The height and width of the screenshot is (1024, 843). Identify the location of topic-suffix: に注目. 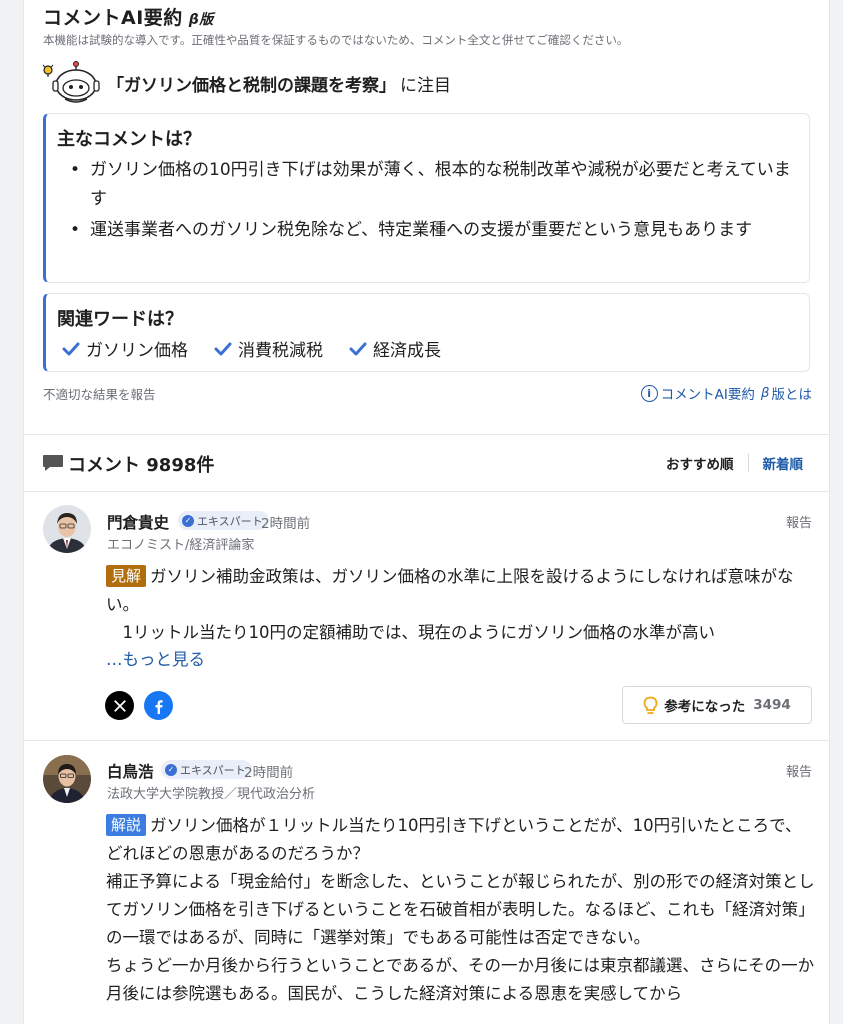
(425, 85).